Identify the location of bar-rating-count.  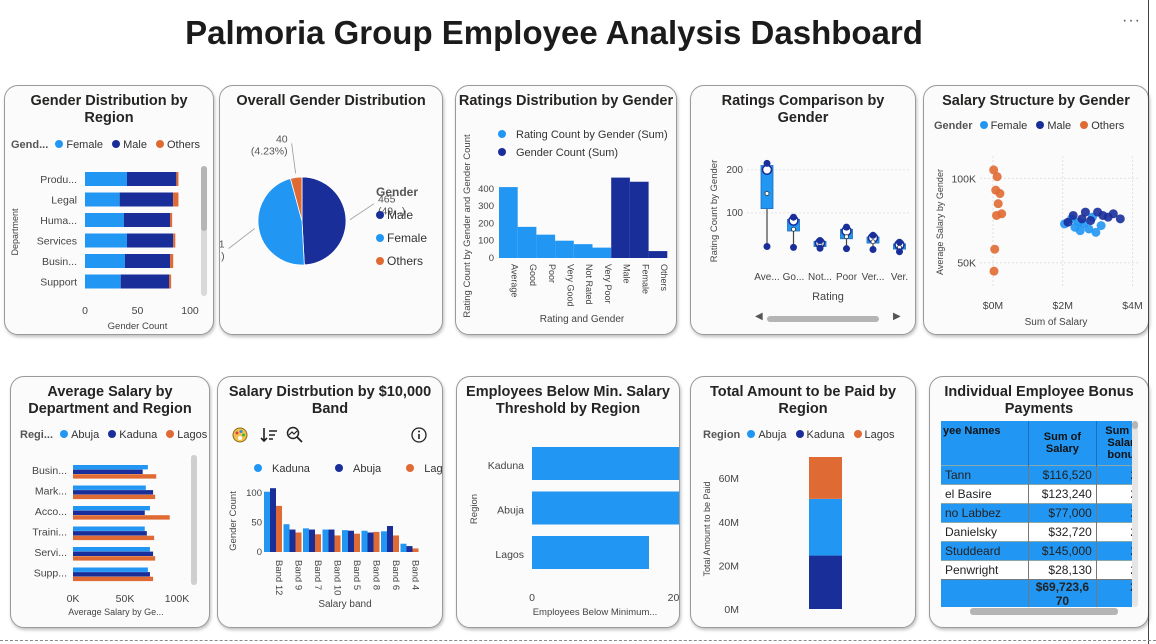
(508, 222).